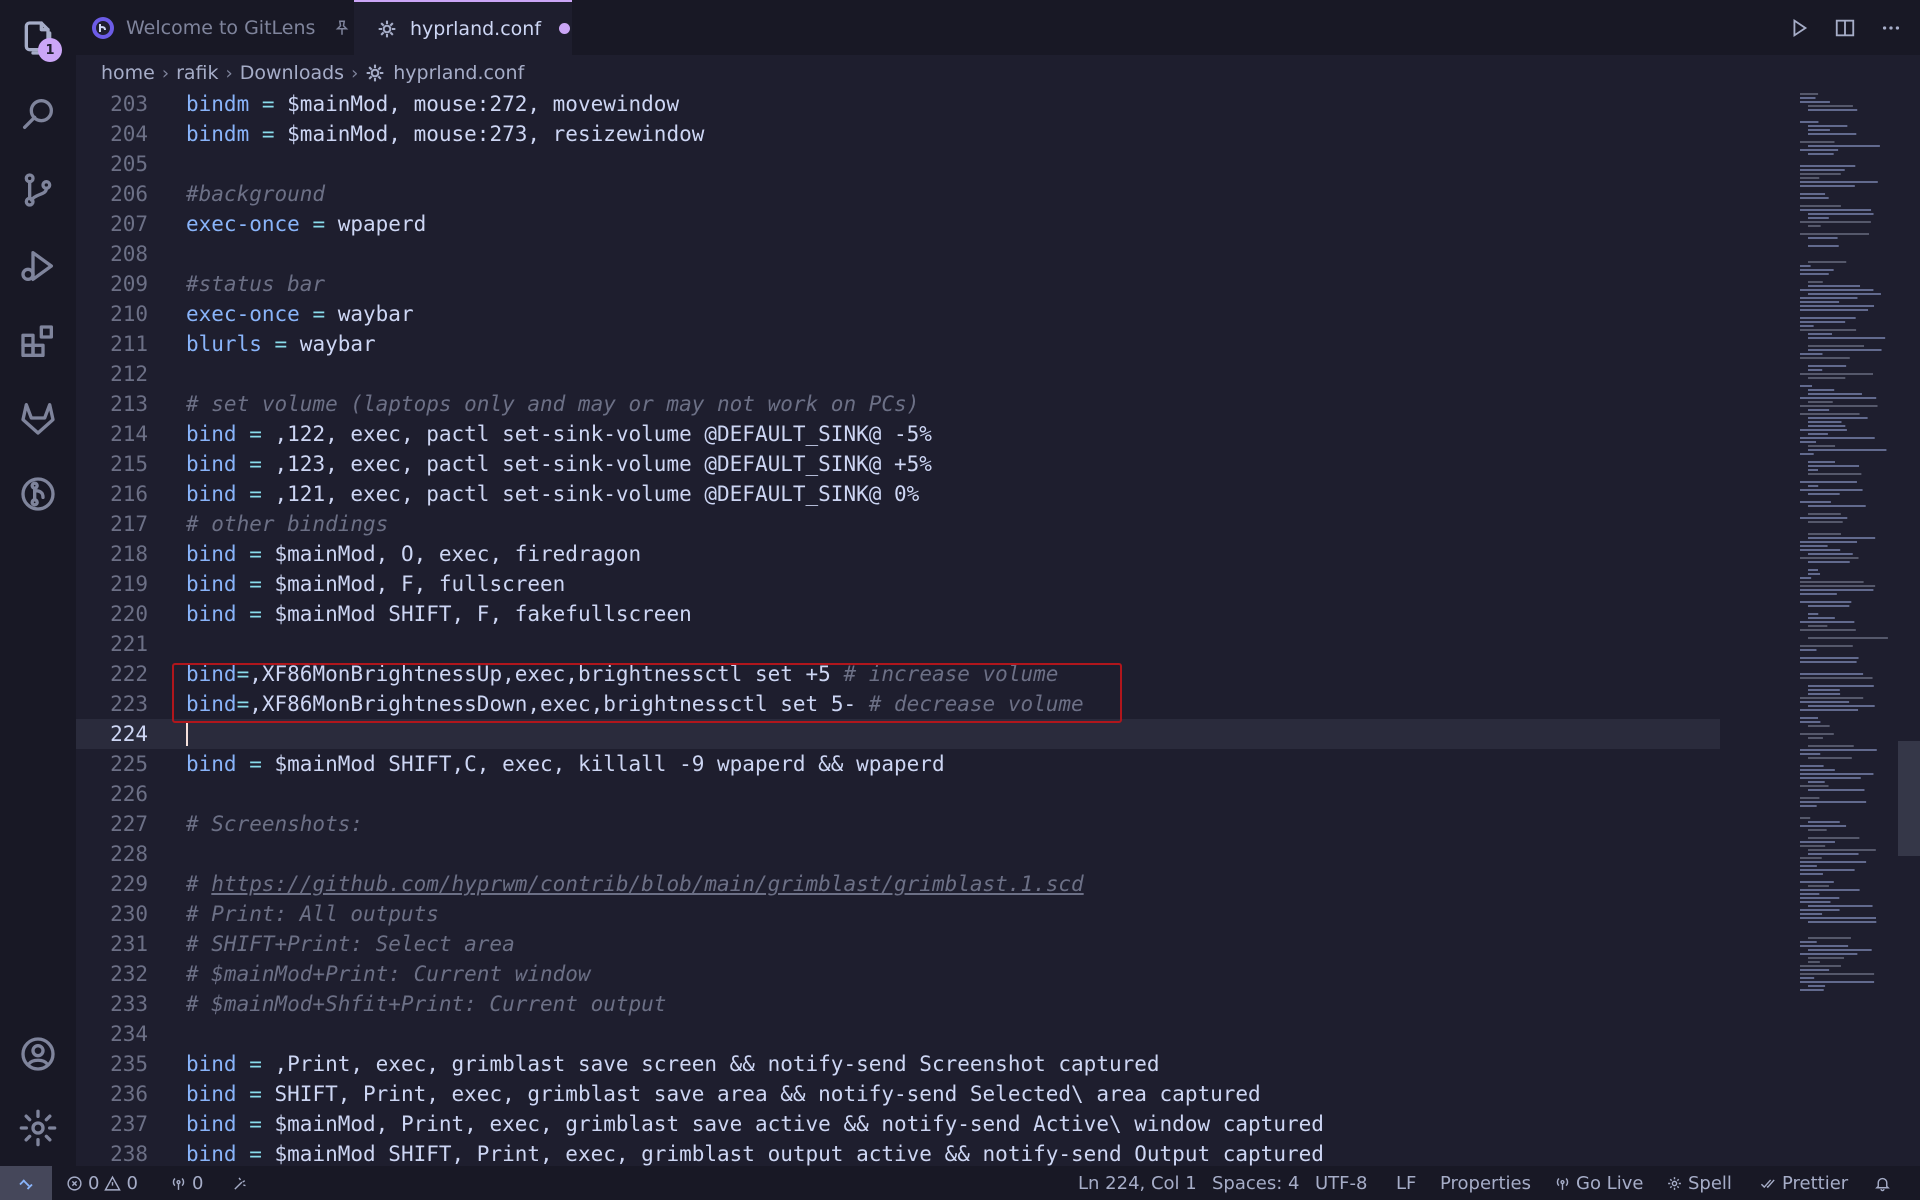 This screenshot has width=1920, height=1200. Describe the element at coordinates (898, 344) in the screenshot. I see `code-line: 211 blurls = waybar` at that location.